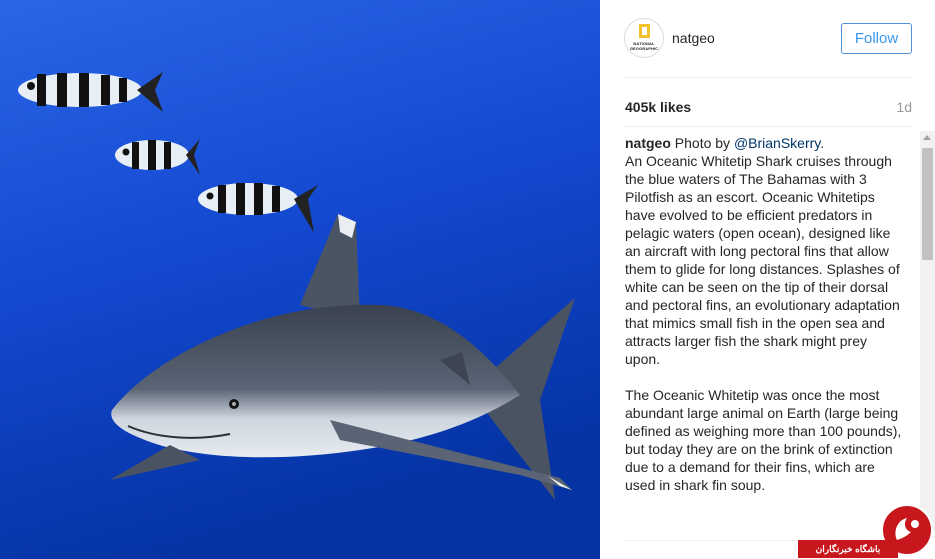 The image size is (935, 559). I want to click on avatar: NATIONAL GEOGRAPHIC, so click(644, 38).